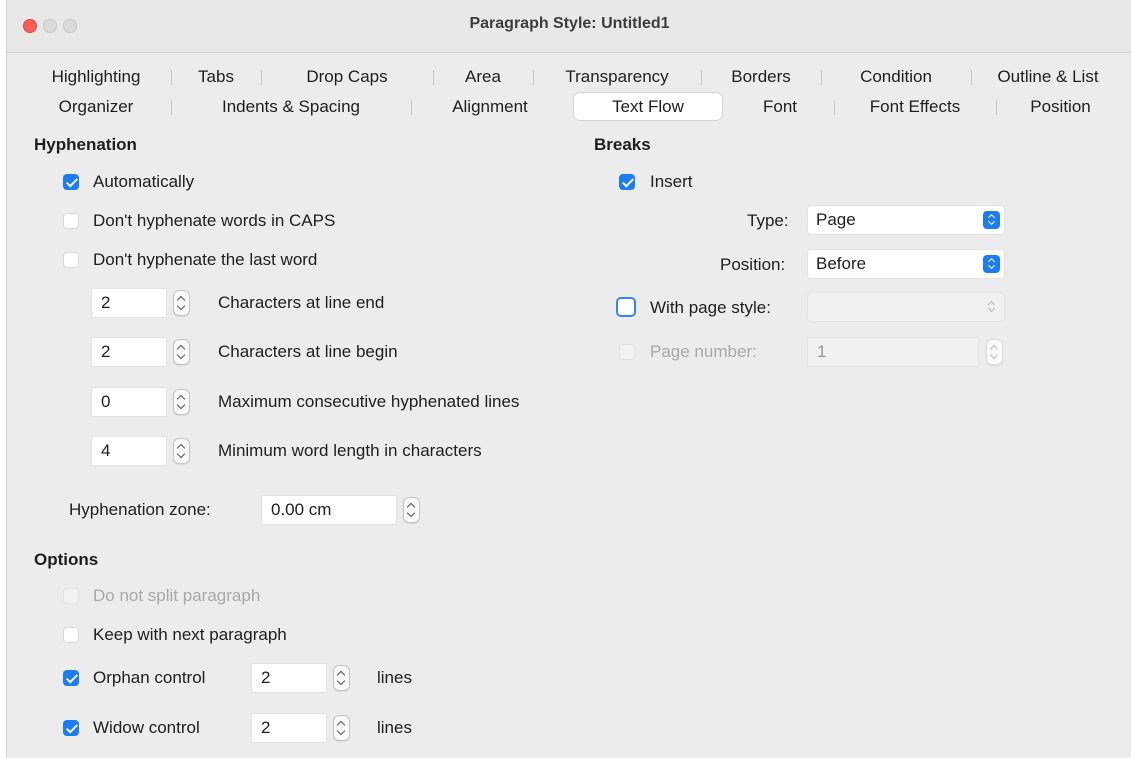 The width and height of the screenshot is (1131, 758). Describe the element at coordinates (181, 451) in the screenshot. I see `min-word-length-stepper` at that location.